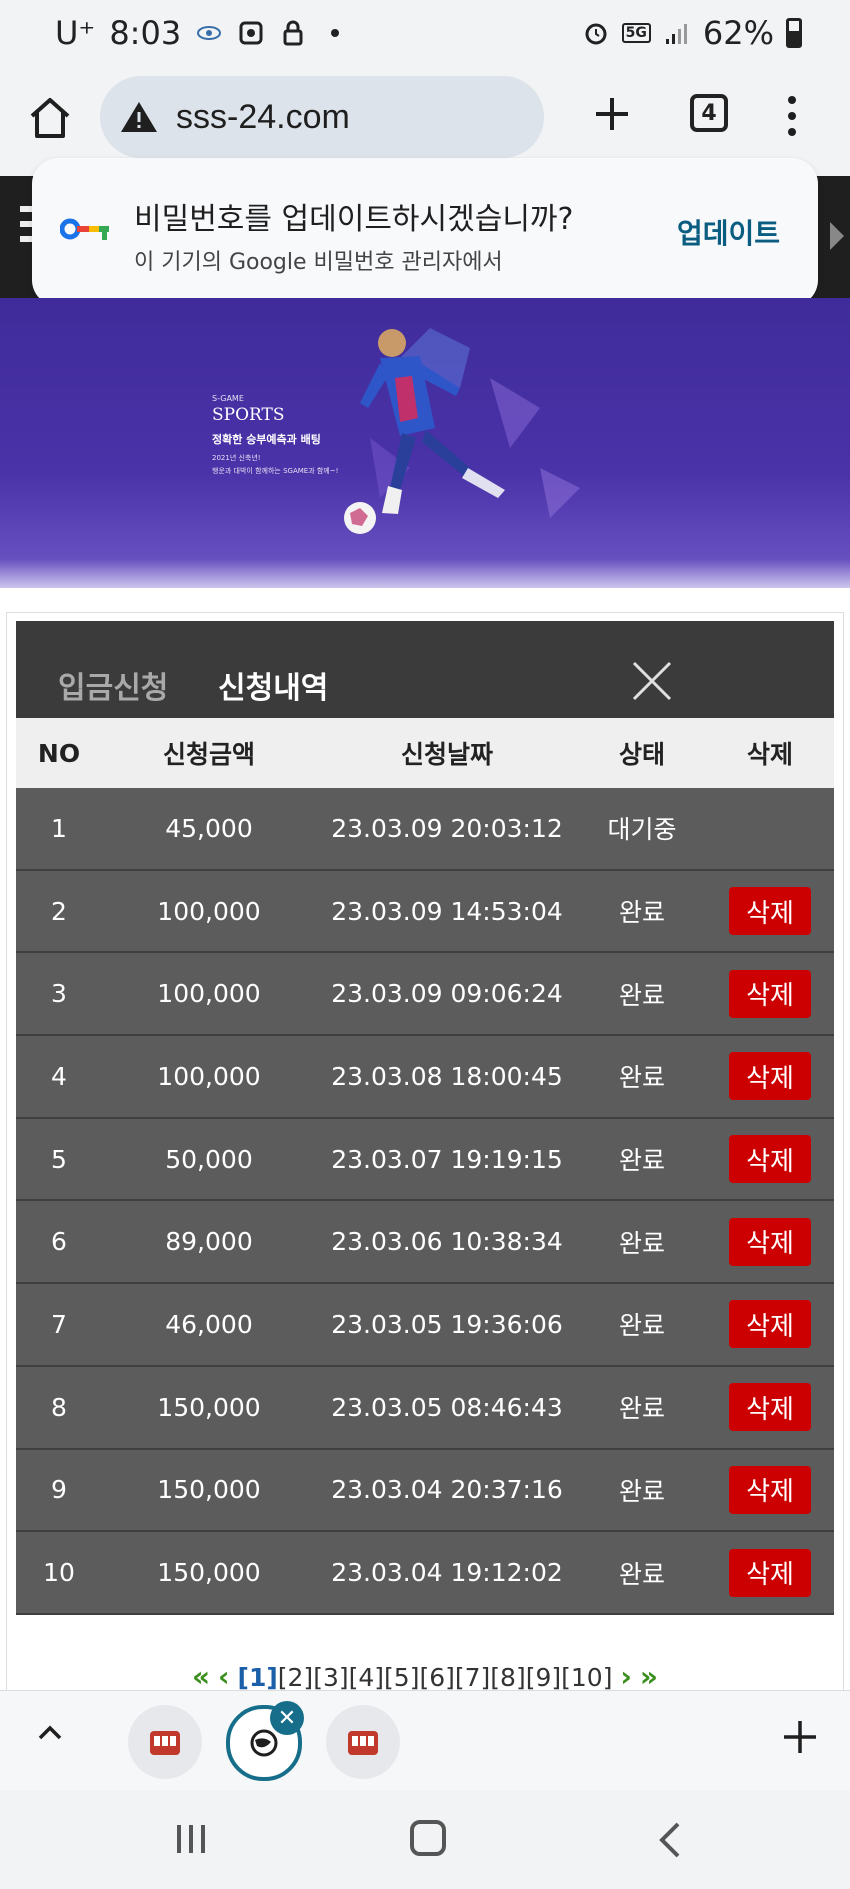 This screenshot has width=850, height=1889. What do you see at coordinates (612, 114) in the screenshot?
I see `new-tab-icon` at bounding box center [612, 114].